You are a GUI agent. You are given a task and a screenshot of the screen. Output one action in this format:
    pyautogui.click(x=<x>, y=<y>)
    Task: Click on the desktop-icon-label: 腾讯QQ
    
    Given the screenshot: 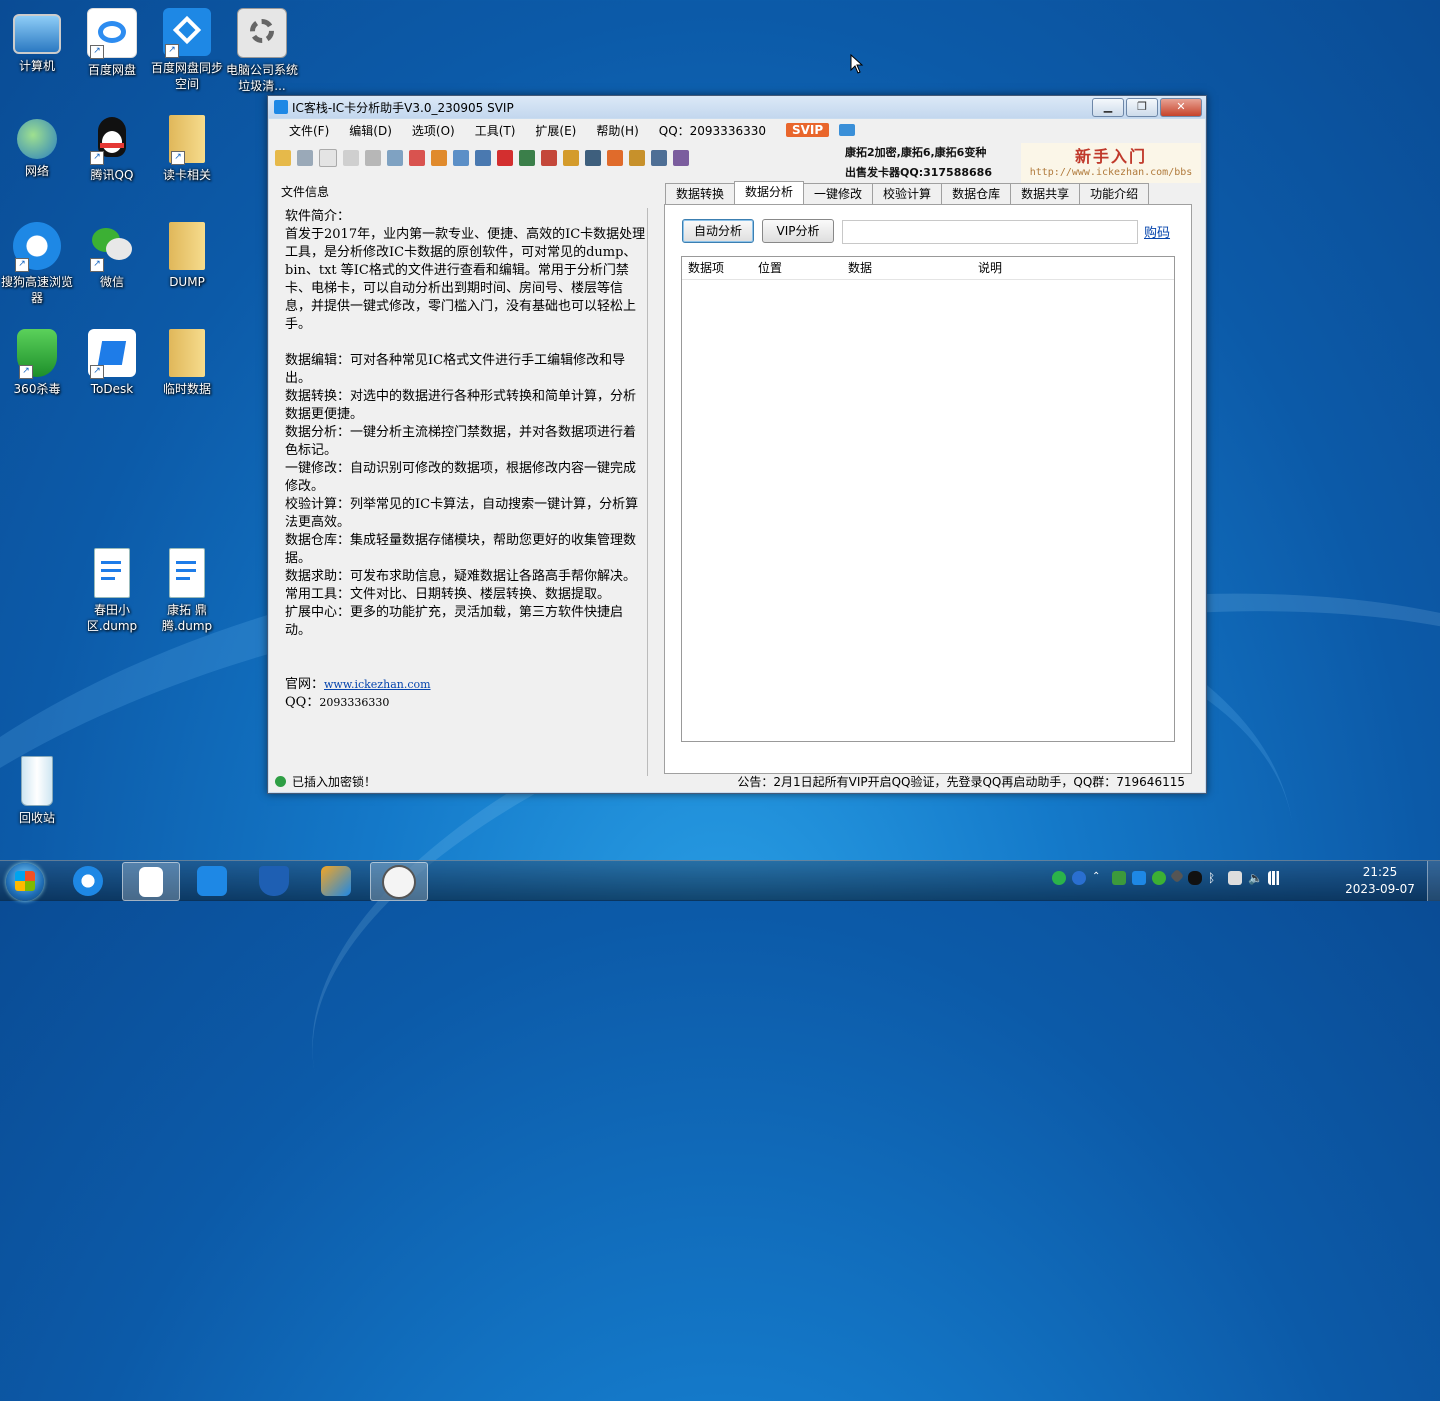 What is the action you would take?
    pyautogui.click(x=112, y=175)
    